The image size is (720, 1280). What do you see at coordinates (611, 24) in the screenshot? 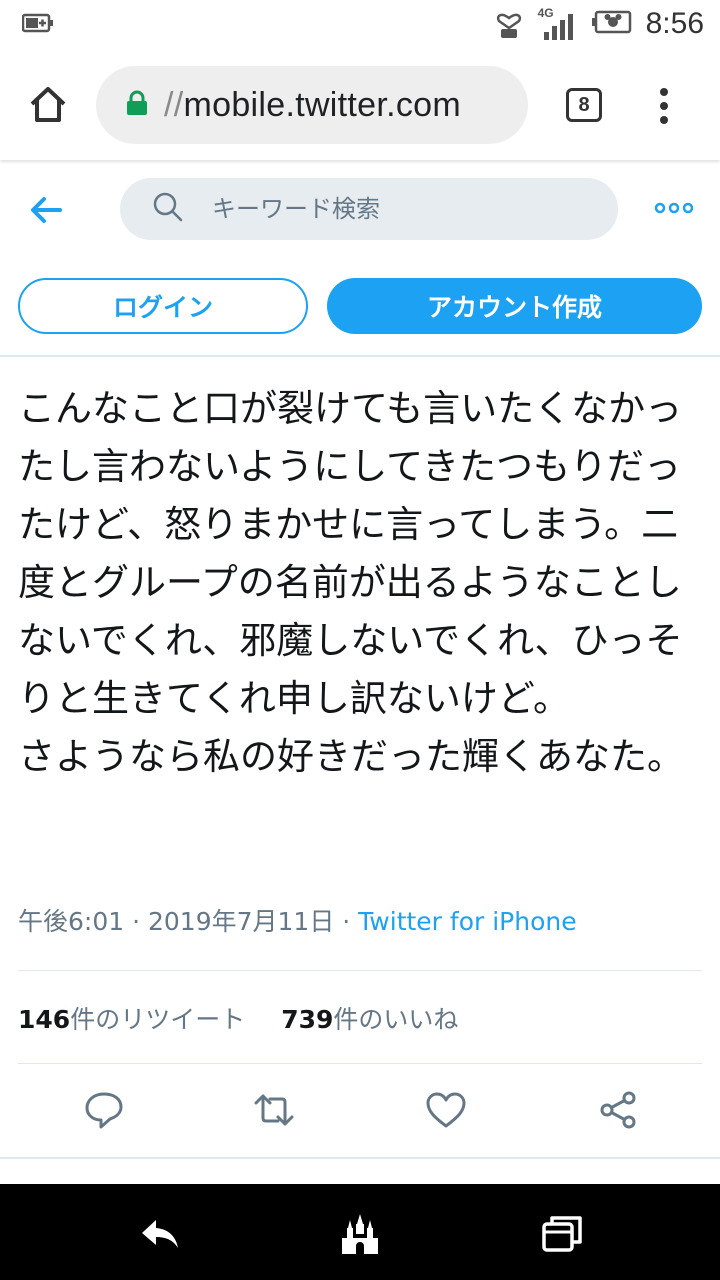
I see `battery-full-icon` at bounding box center [611, 24].